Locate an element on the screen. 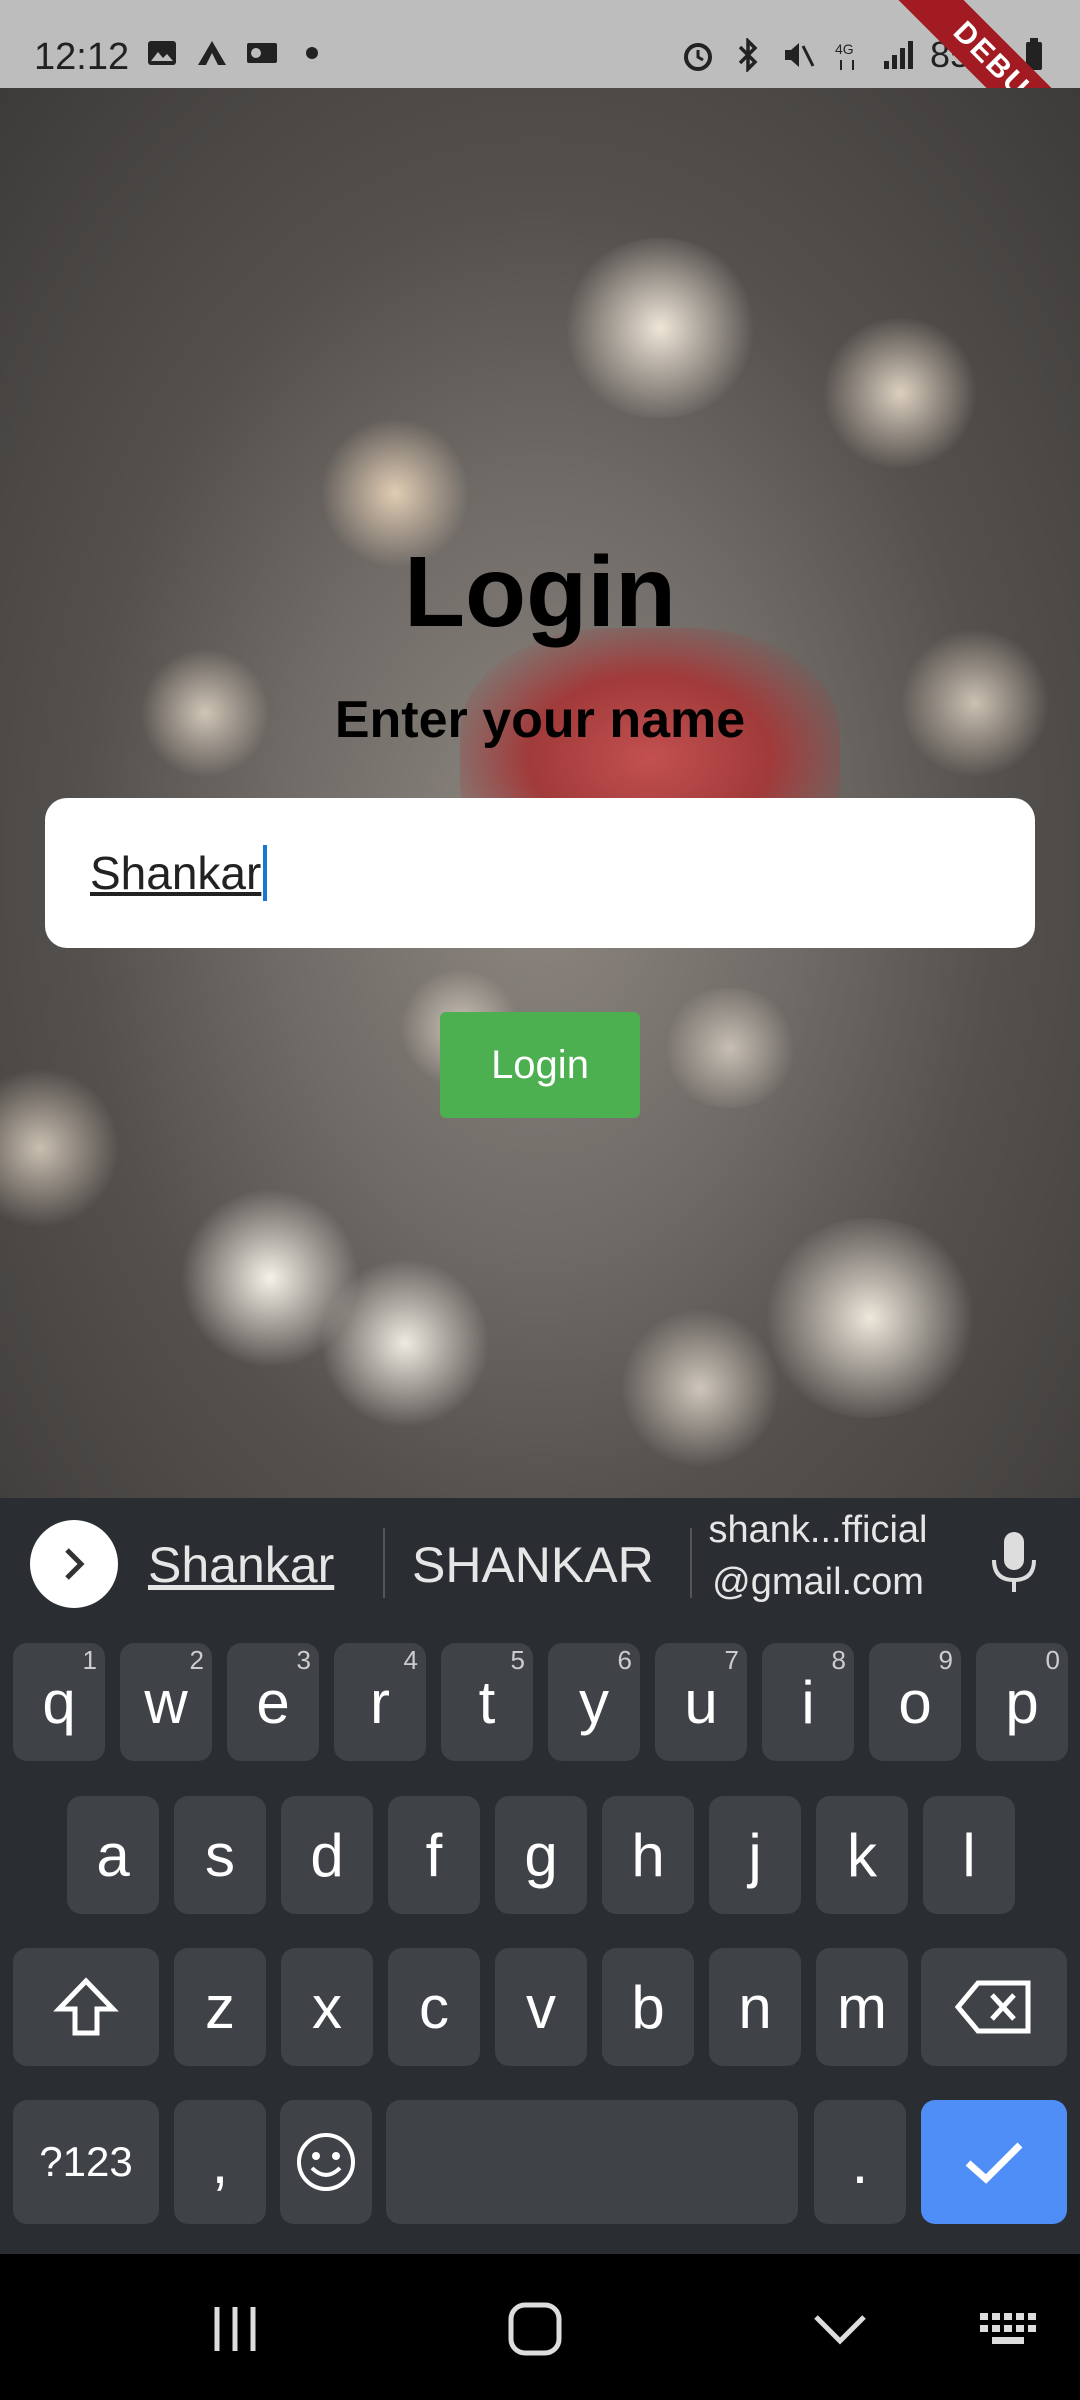  key-z: z is located at coordinates (220, 2007).